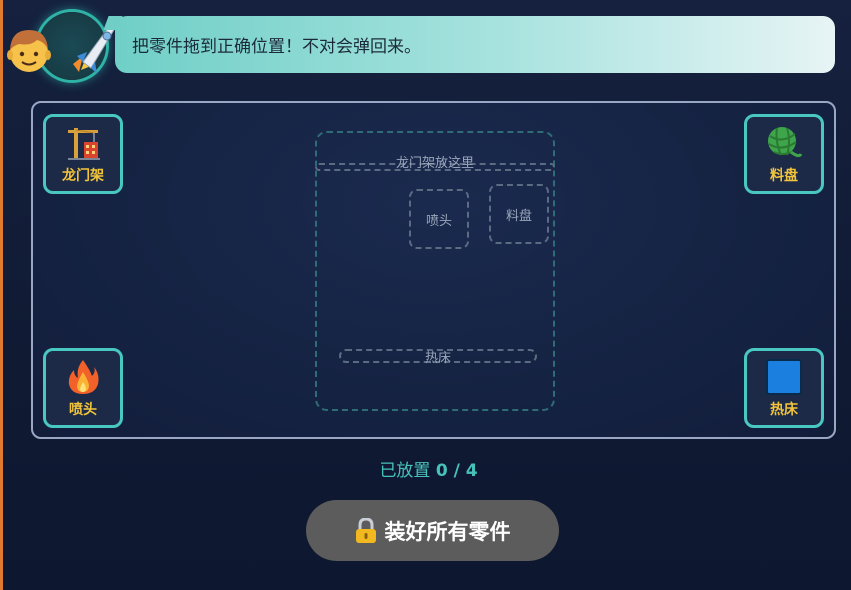 The width and height of the screenshot is (851, 590). I want to click on spool-drop-slot: 料盘, so click(519, 214).